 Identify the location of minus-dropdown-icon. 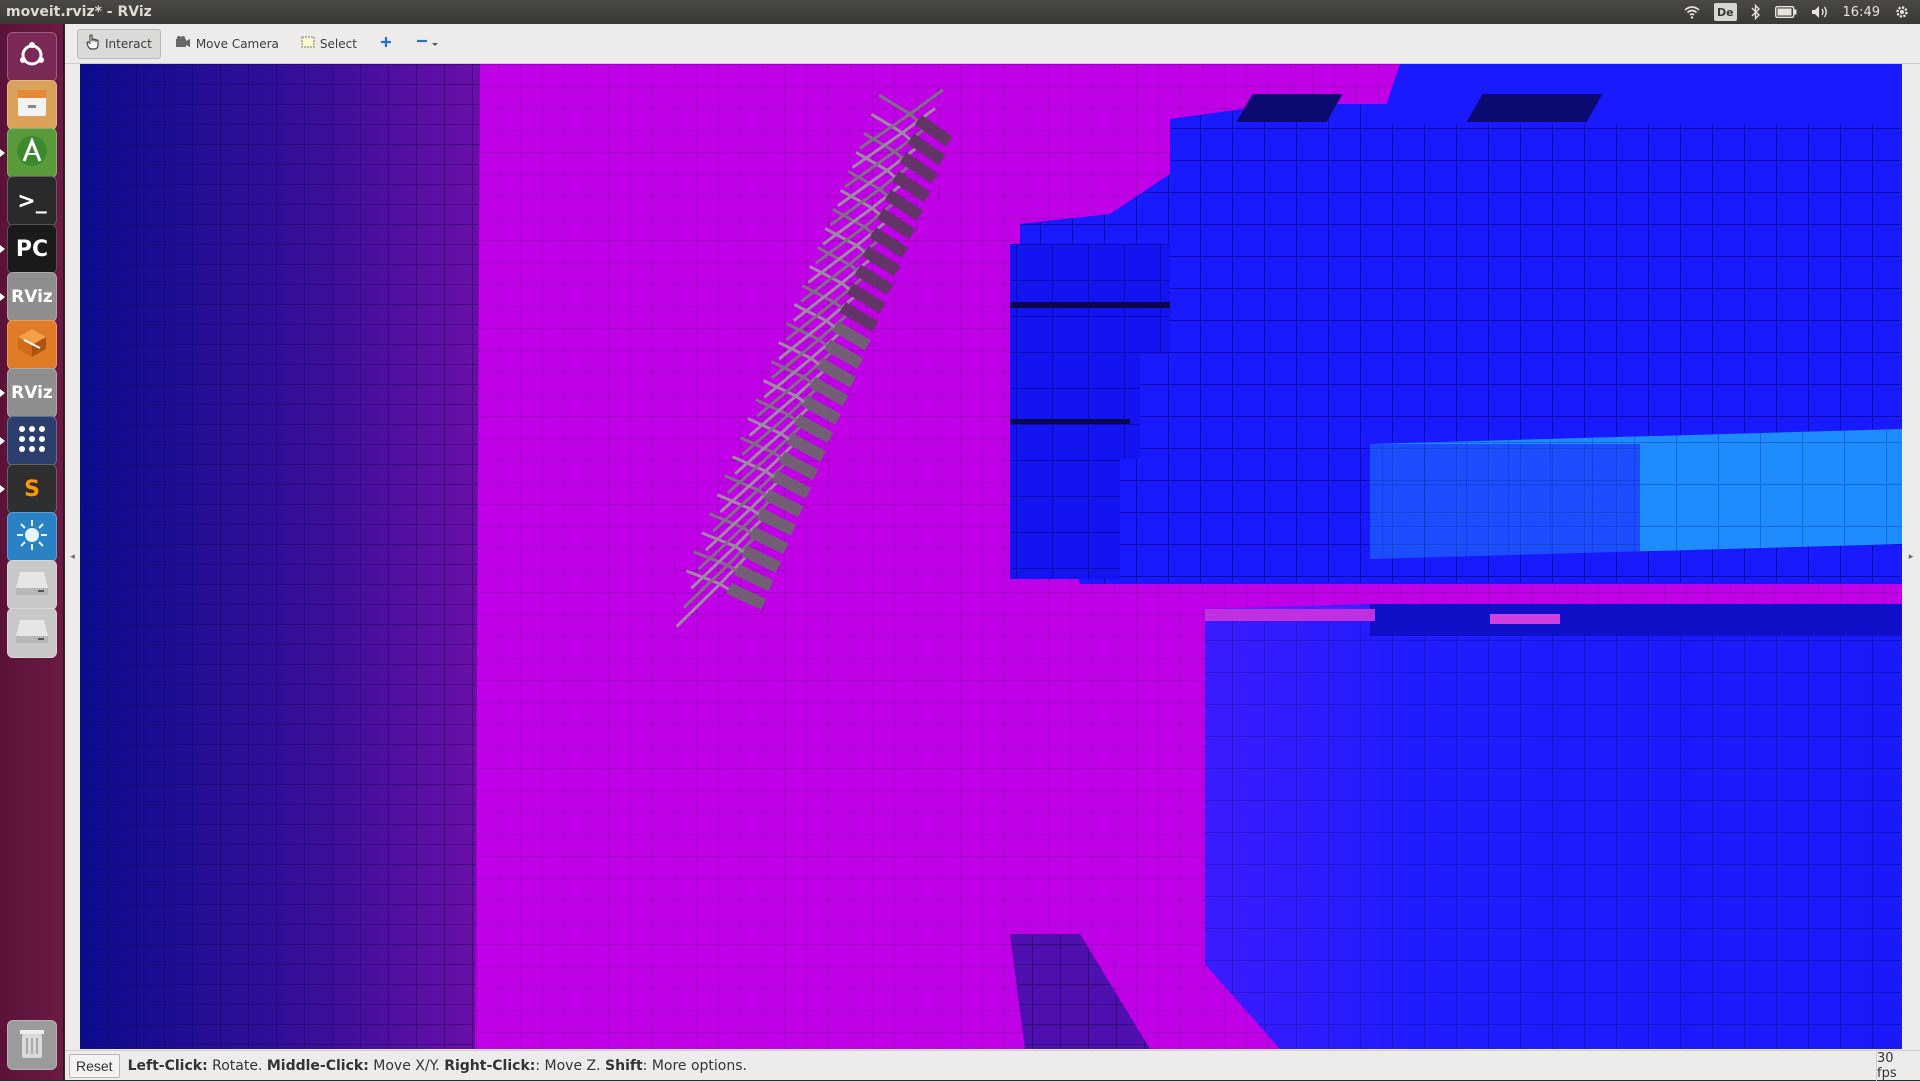
(428, 44).